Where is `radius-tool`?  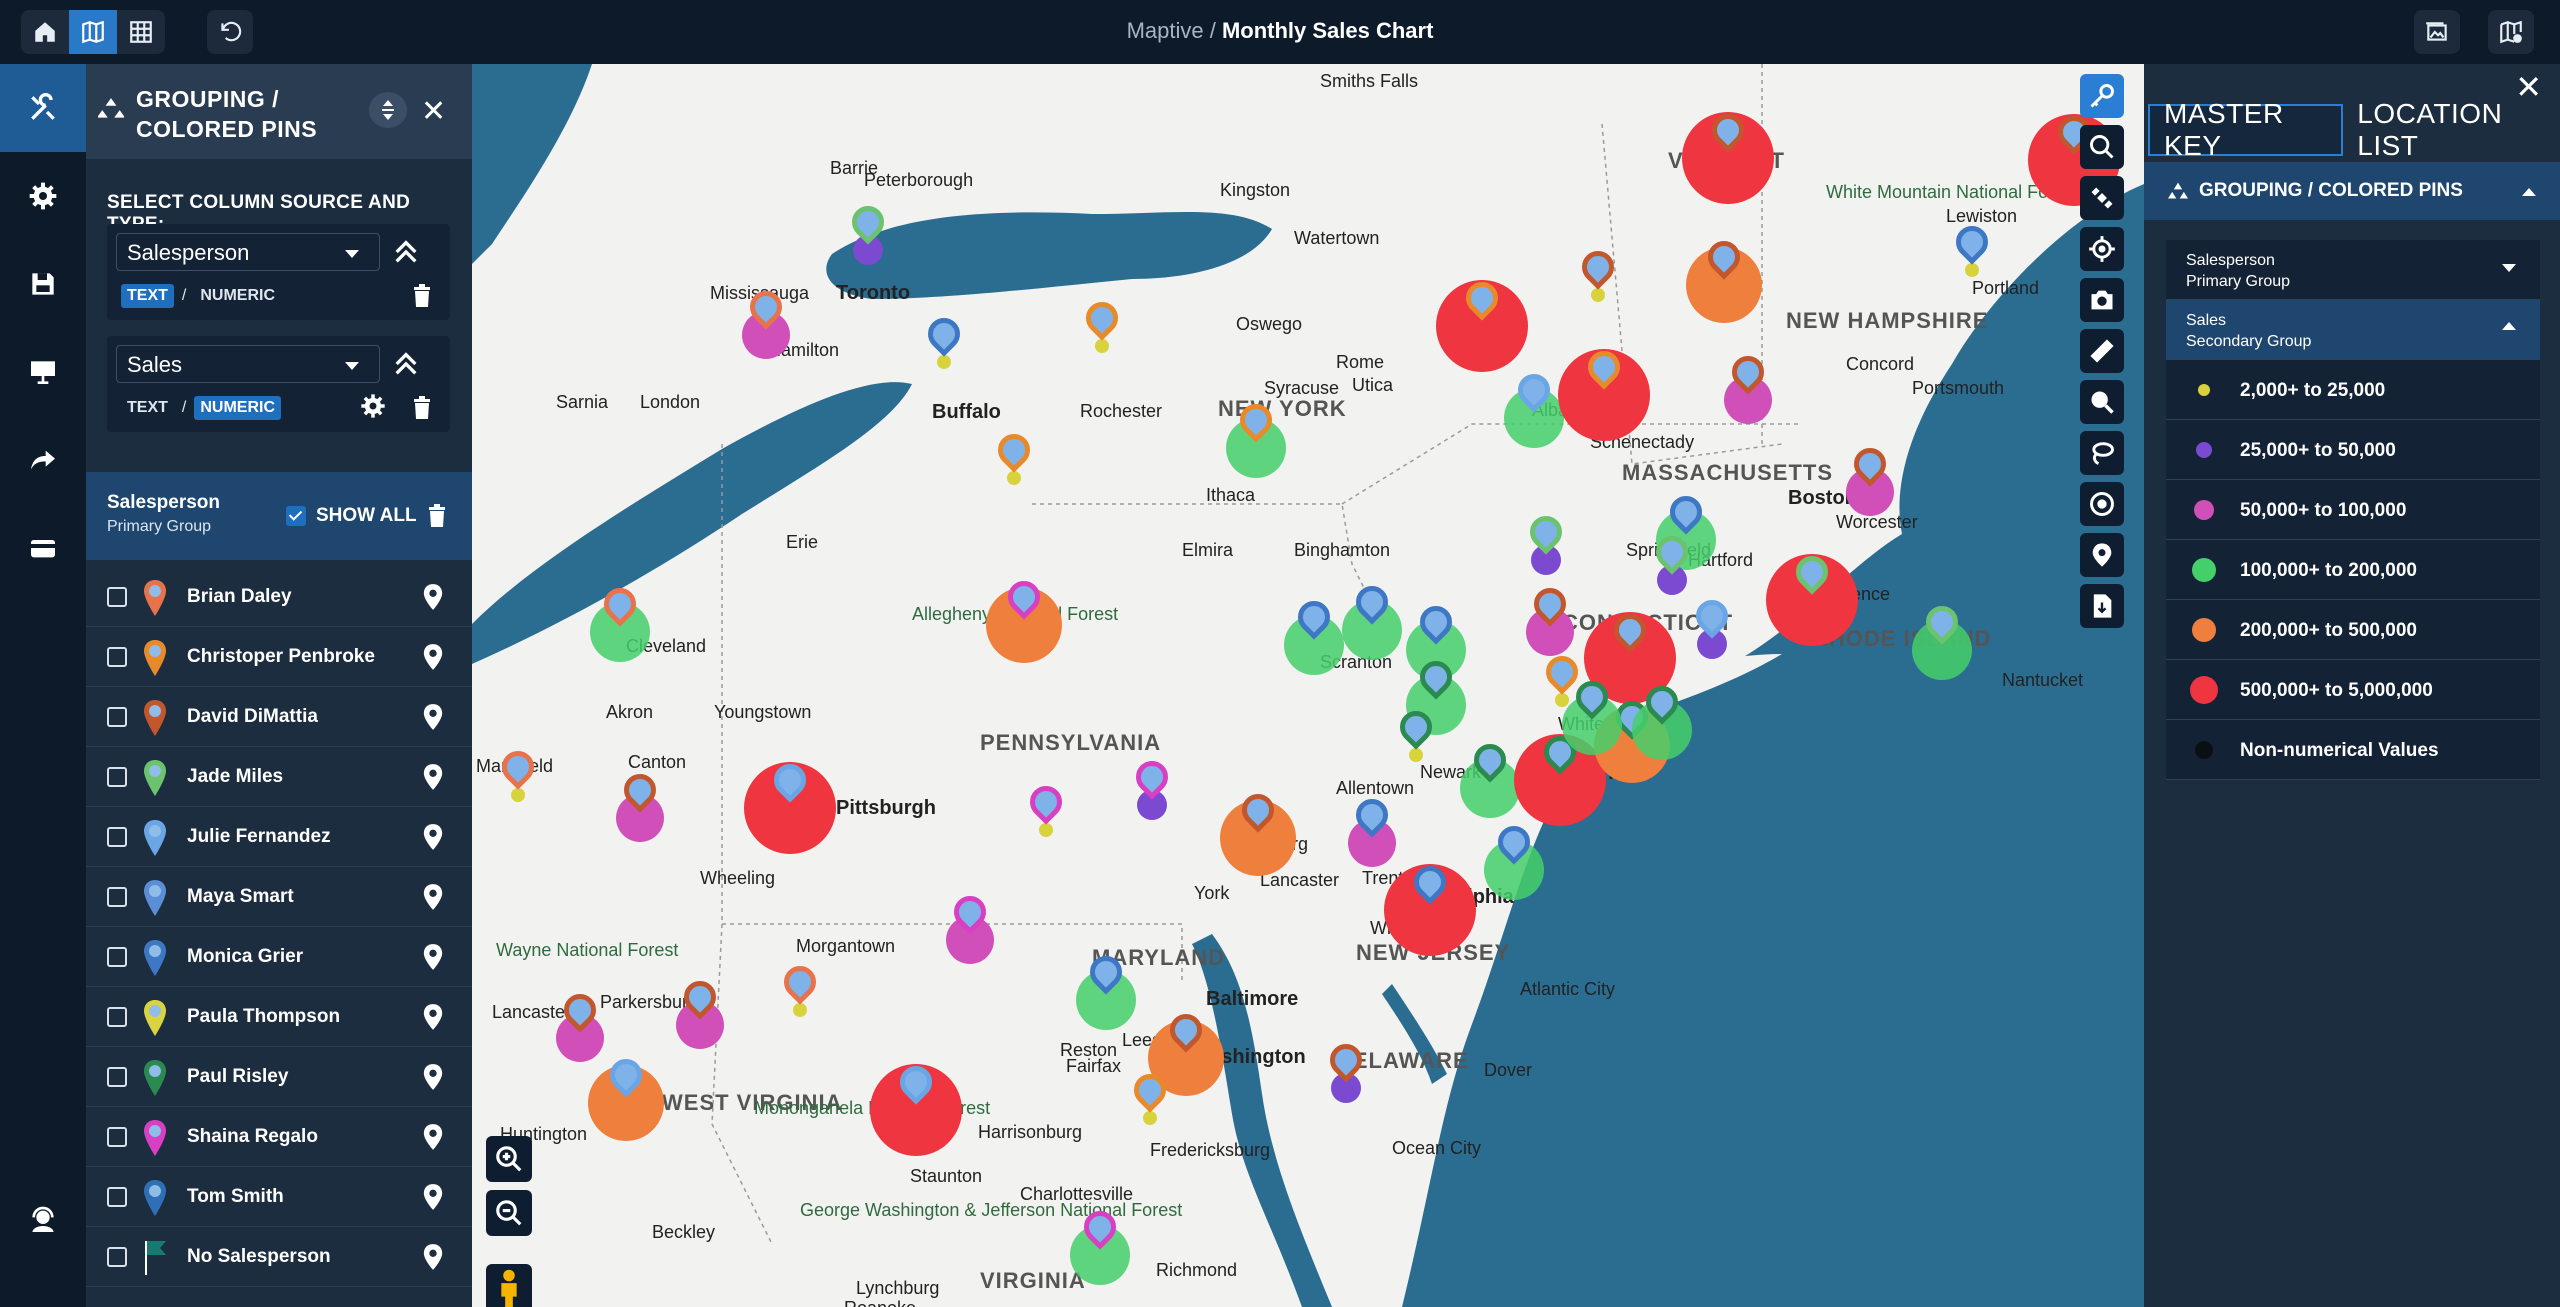 radius-tool is located at coordinates (2102, 504).